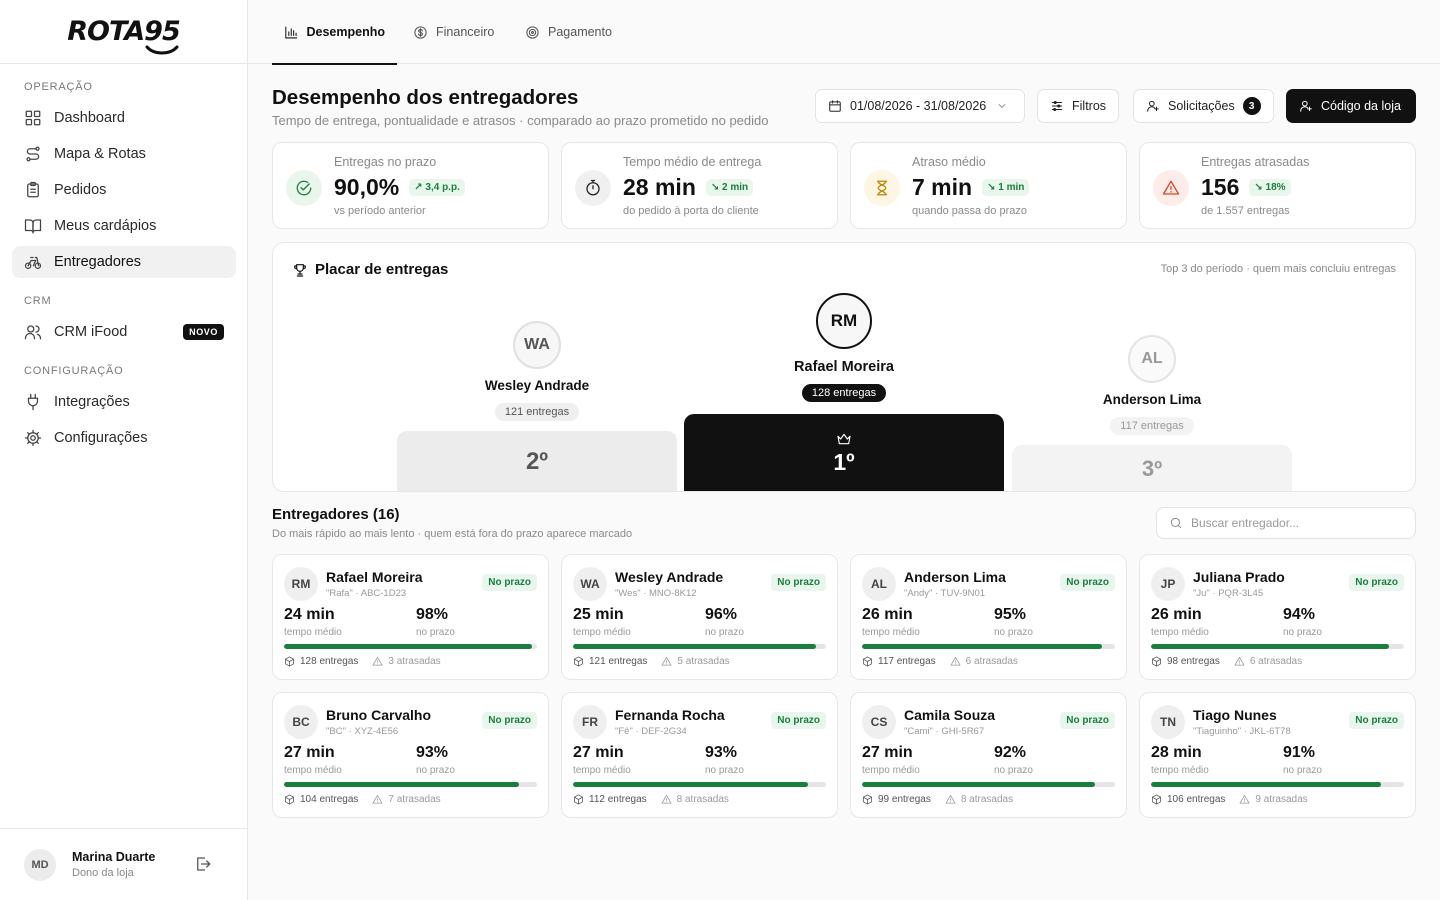  I want to click on timer-icon, so click(593, 187).